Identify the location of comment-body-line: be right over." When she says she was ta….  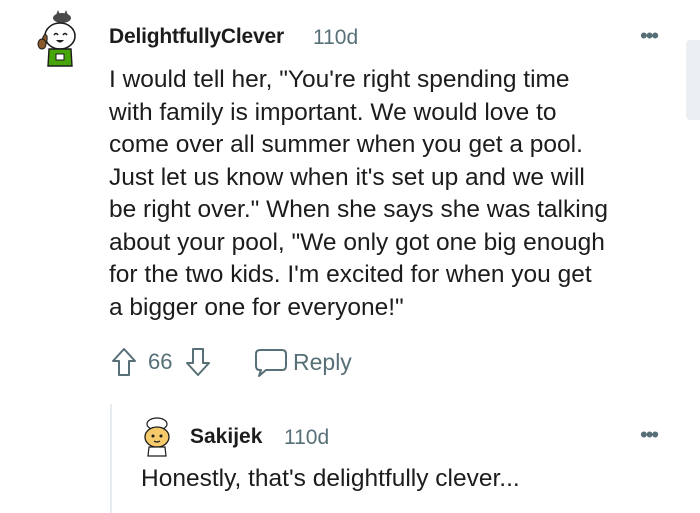
(358, 209).